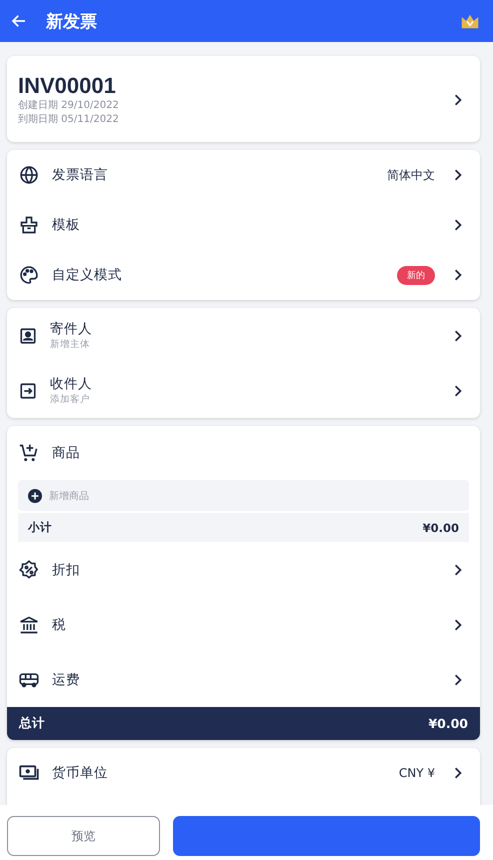  Describe the element at coordinates (448, 723) in the screenshot. I see `total-value: ¥0.00` at that location.